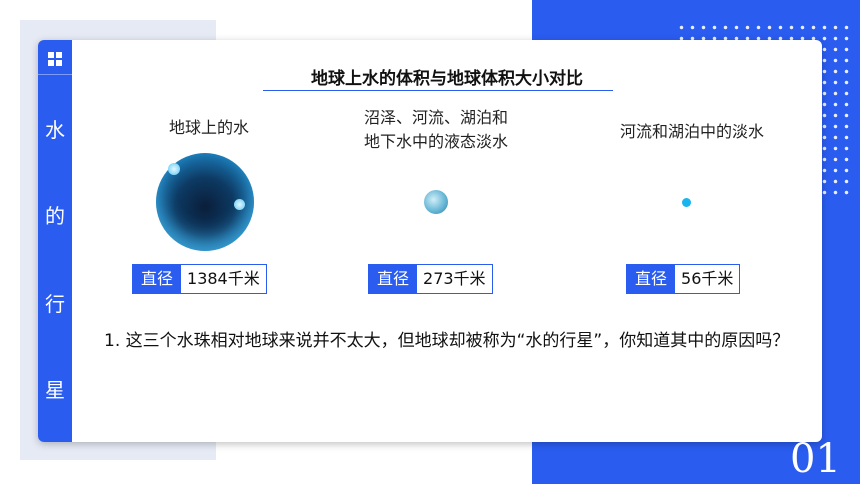 This screenshot has height=484, width=860. I want to click on diameter-value: 56千米, so click(707, 279).